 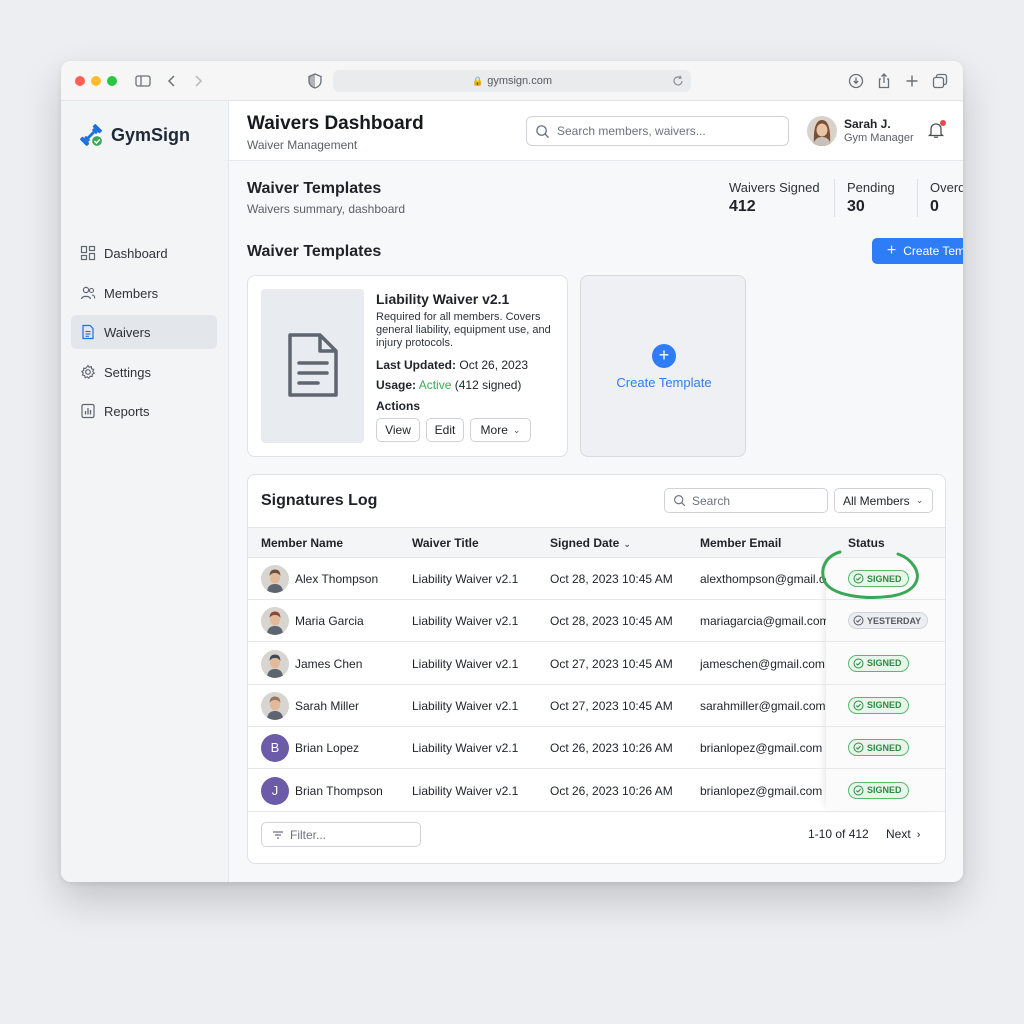 I want to click on page-subtitle: Waiver Management, so click(x=302, y=145).